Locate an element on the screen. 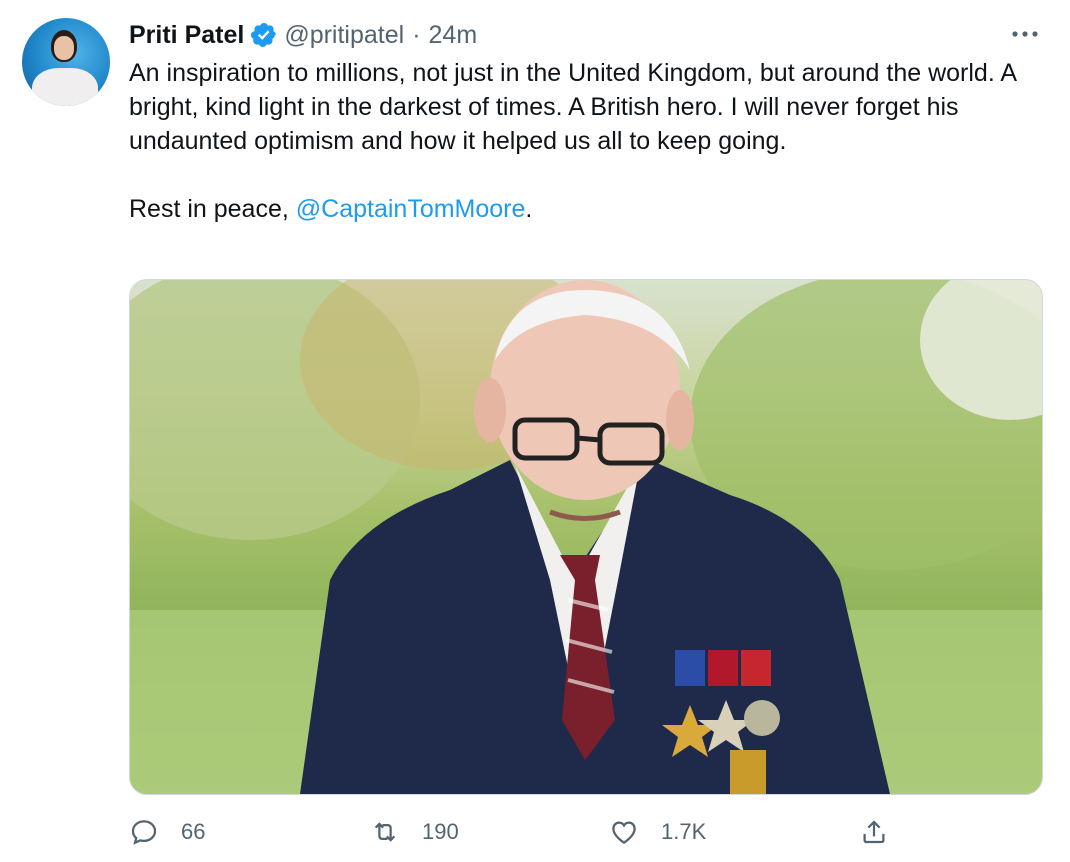 The width and height of the screenshot is (1070, 862). author-name: Priti Patel is located at coordinates (186, 35).